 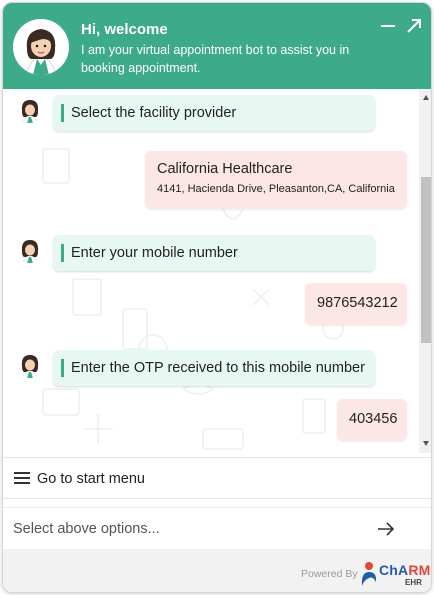 I want to click on logo-text-main: ChA, so click(x=394, y=570).